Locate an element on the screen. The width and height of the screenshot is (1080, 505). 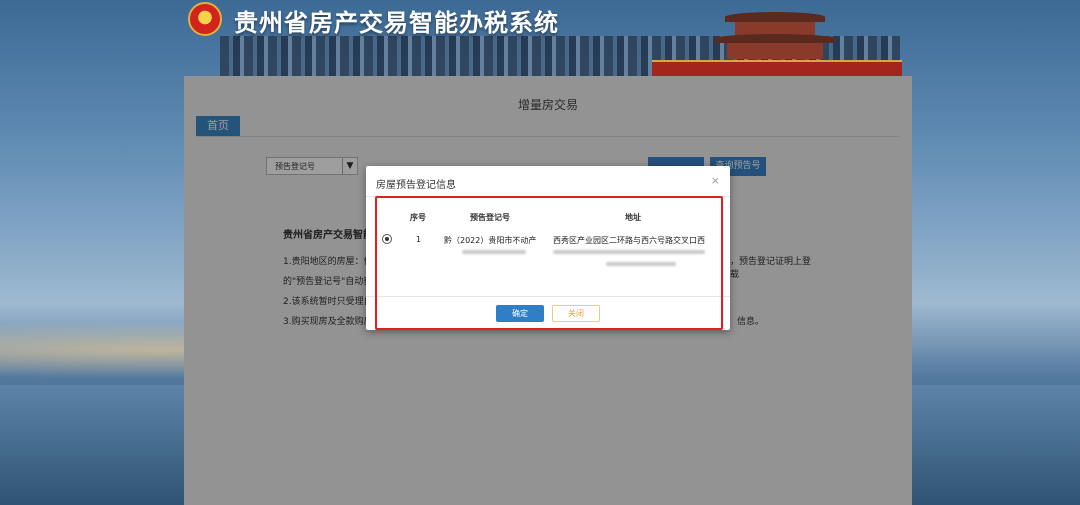
dialog-title: 房屋预告登记信息 is located at coordinates (416, 185).